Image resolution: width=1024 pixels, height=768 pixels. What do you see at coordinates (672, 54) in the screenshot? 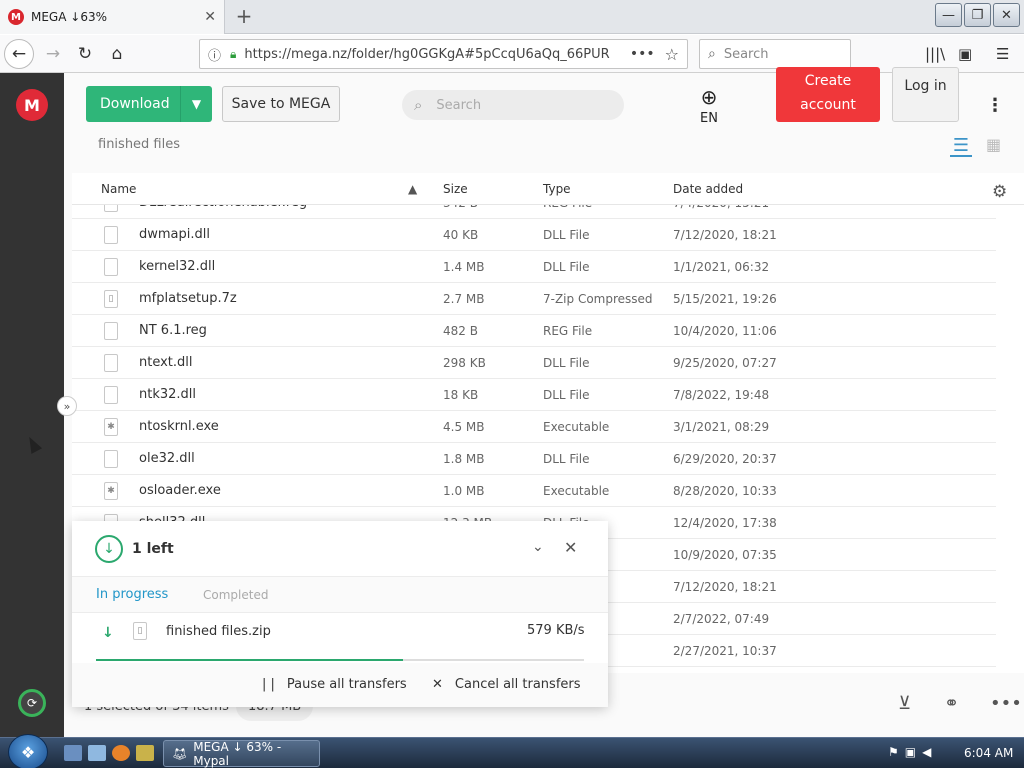
I see `bookmark-star-icon: ☆` at bounding box center [672, 54].